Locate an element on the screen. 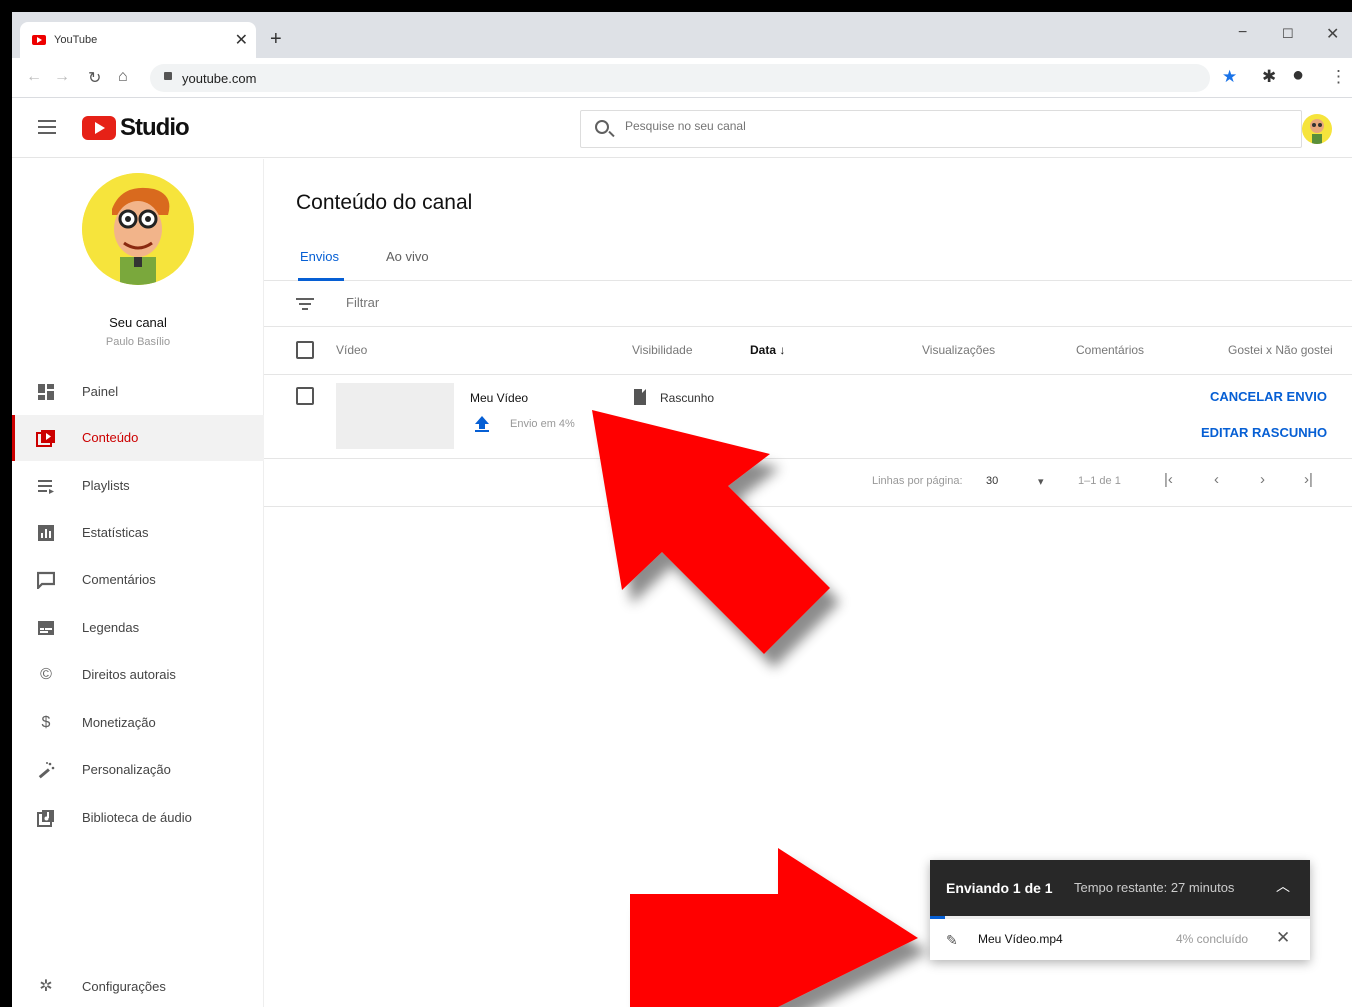 This screenshot has width=1352, height=1007. sidebar-item-label: Comentários is located at coordinates (119, 579).